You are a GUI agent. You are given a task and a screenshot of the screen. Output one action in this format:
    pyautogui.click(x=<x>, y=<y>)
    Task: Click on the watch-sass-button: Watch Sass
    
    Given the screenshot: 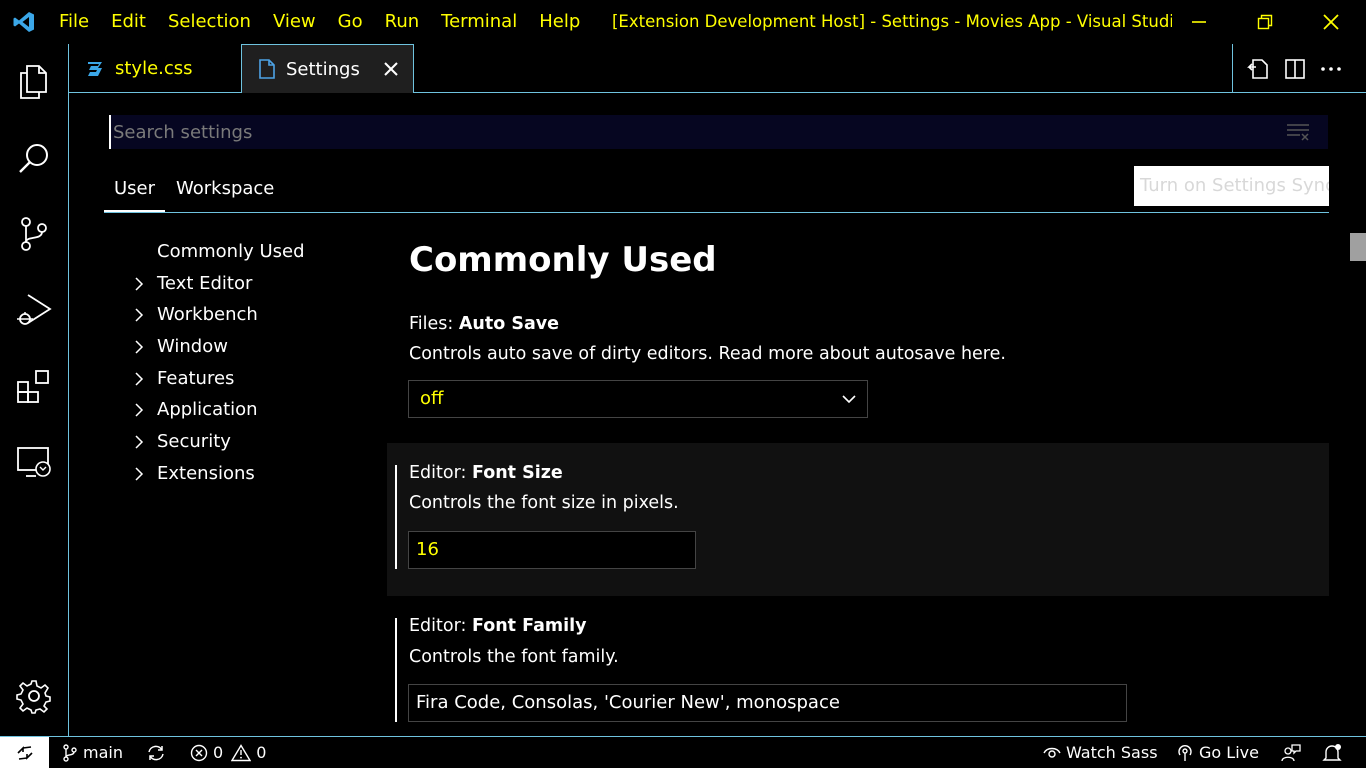 What is the action you would take?
    pyautogui.click(x=1100, y=752)
    